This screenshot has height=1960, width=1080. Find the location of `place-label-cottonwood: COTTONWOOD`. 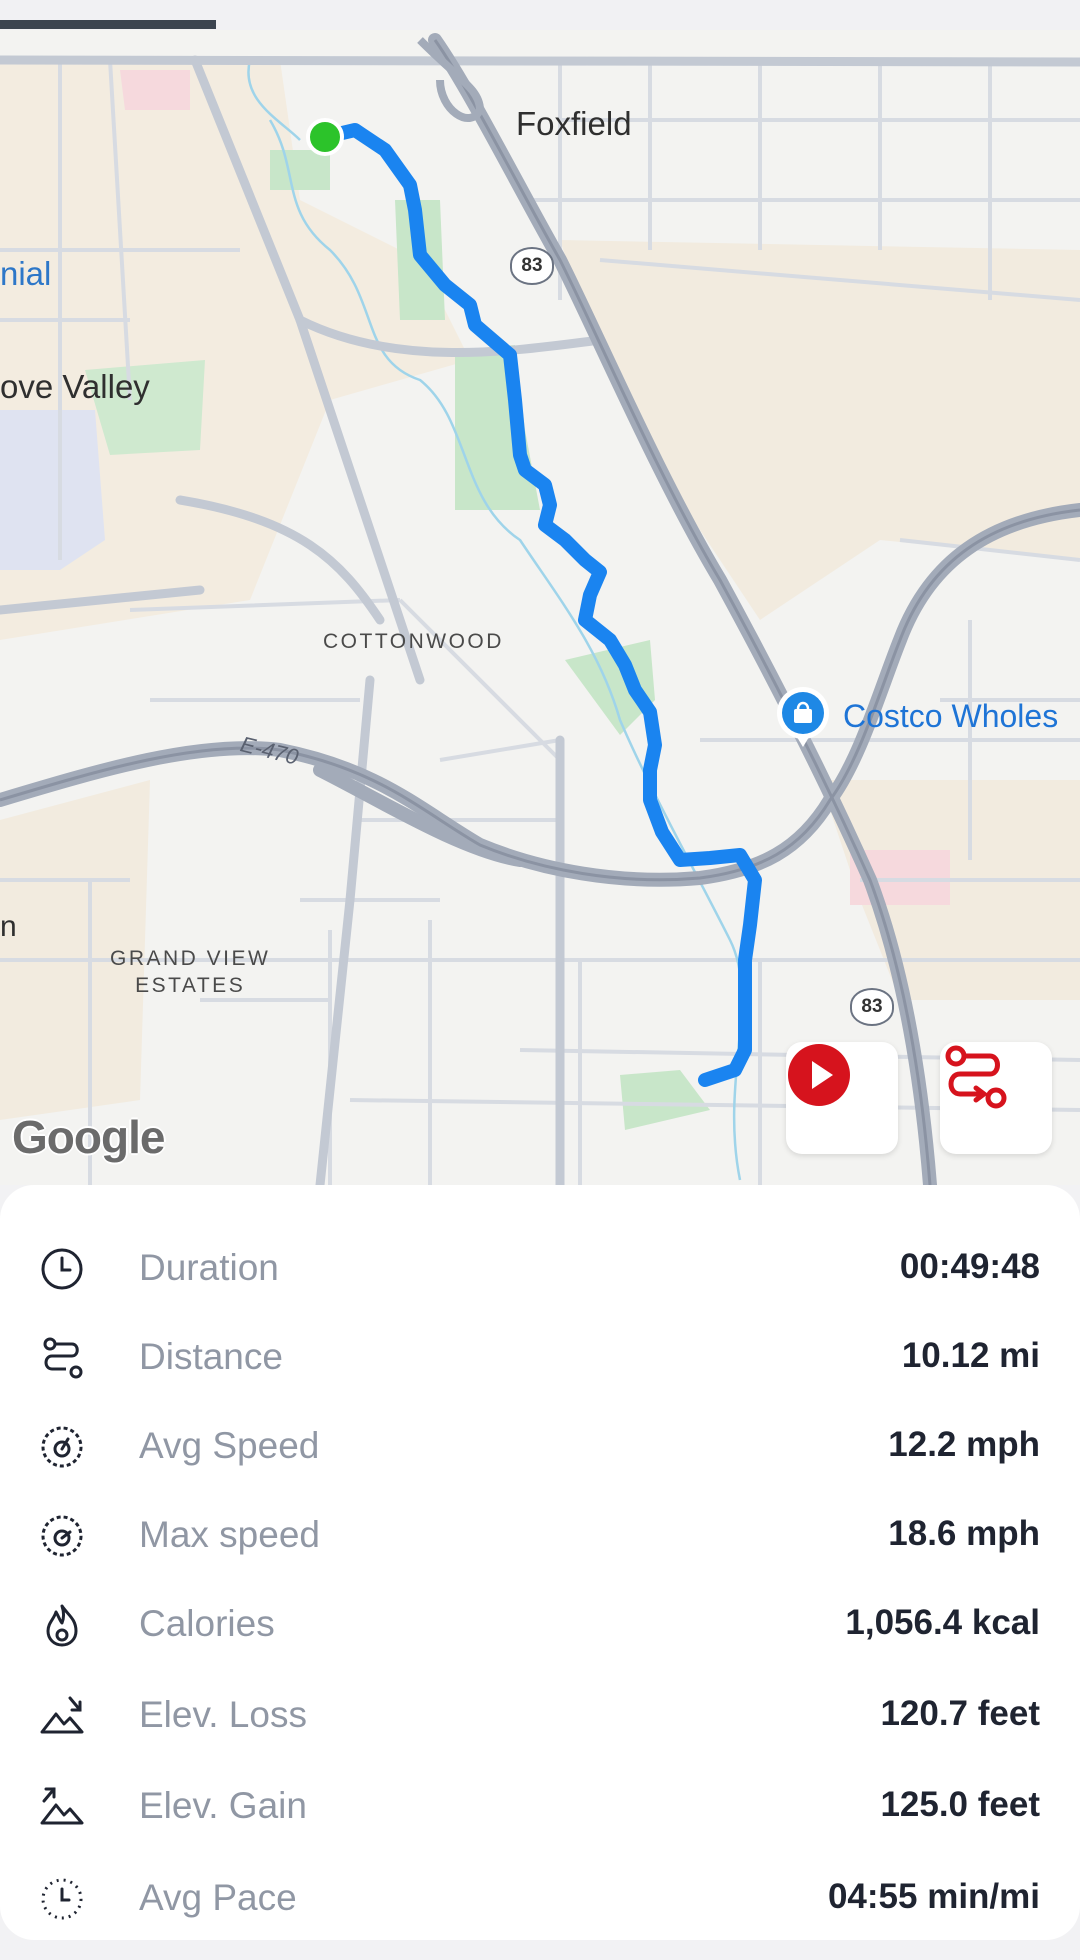

place-label-cottonwood: COTTONWOOD is located at coordinates (413, 641).